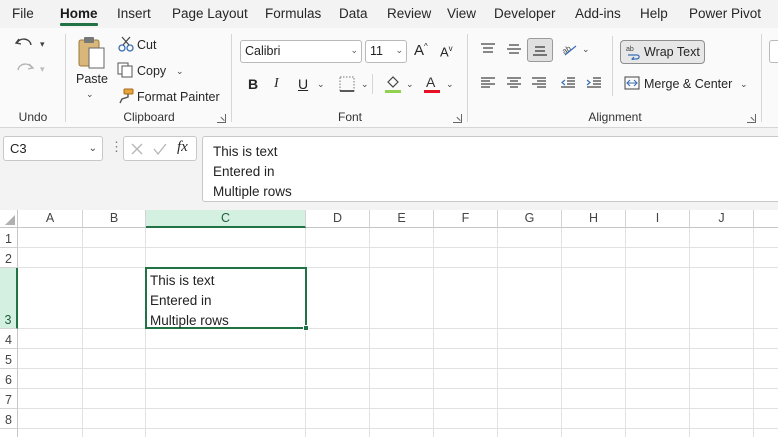 This screenshot has height=437, width=778. I want to click on italic-button: I, so click(276, 84).